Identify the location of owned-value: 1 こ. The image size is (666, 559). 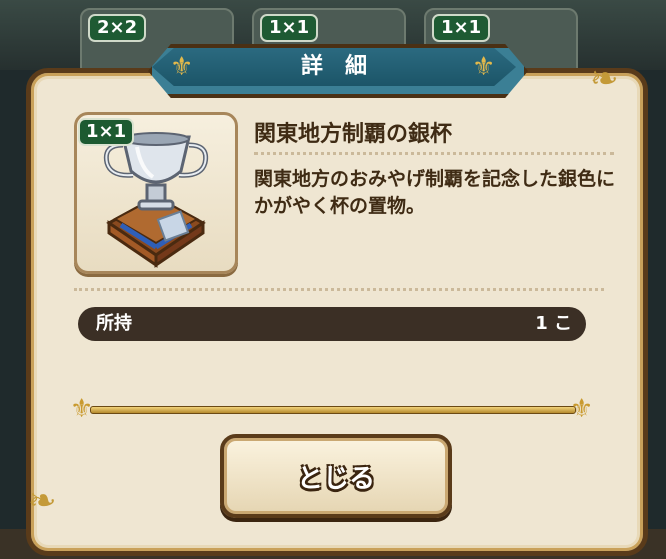
(553, 323).